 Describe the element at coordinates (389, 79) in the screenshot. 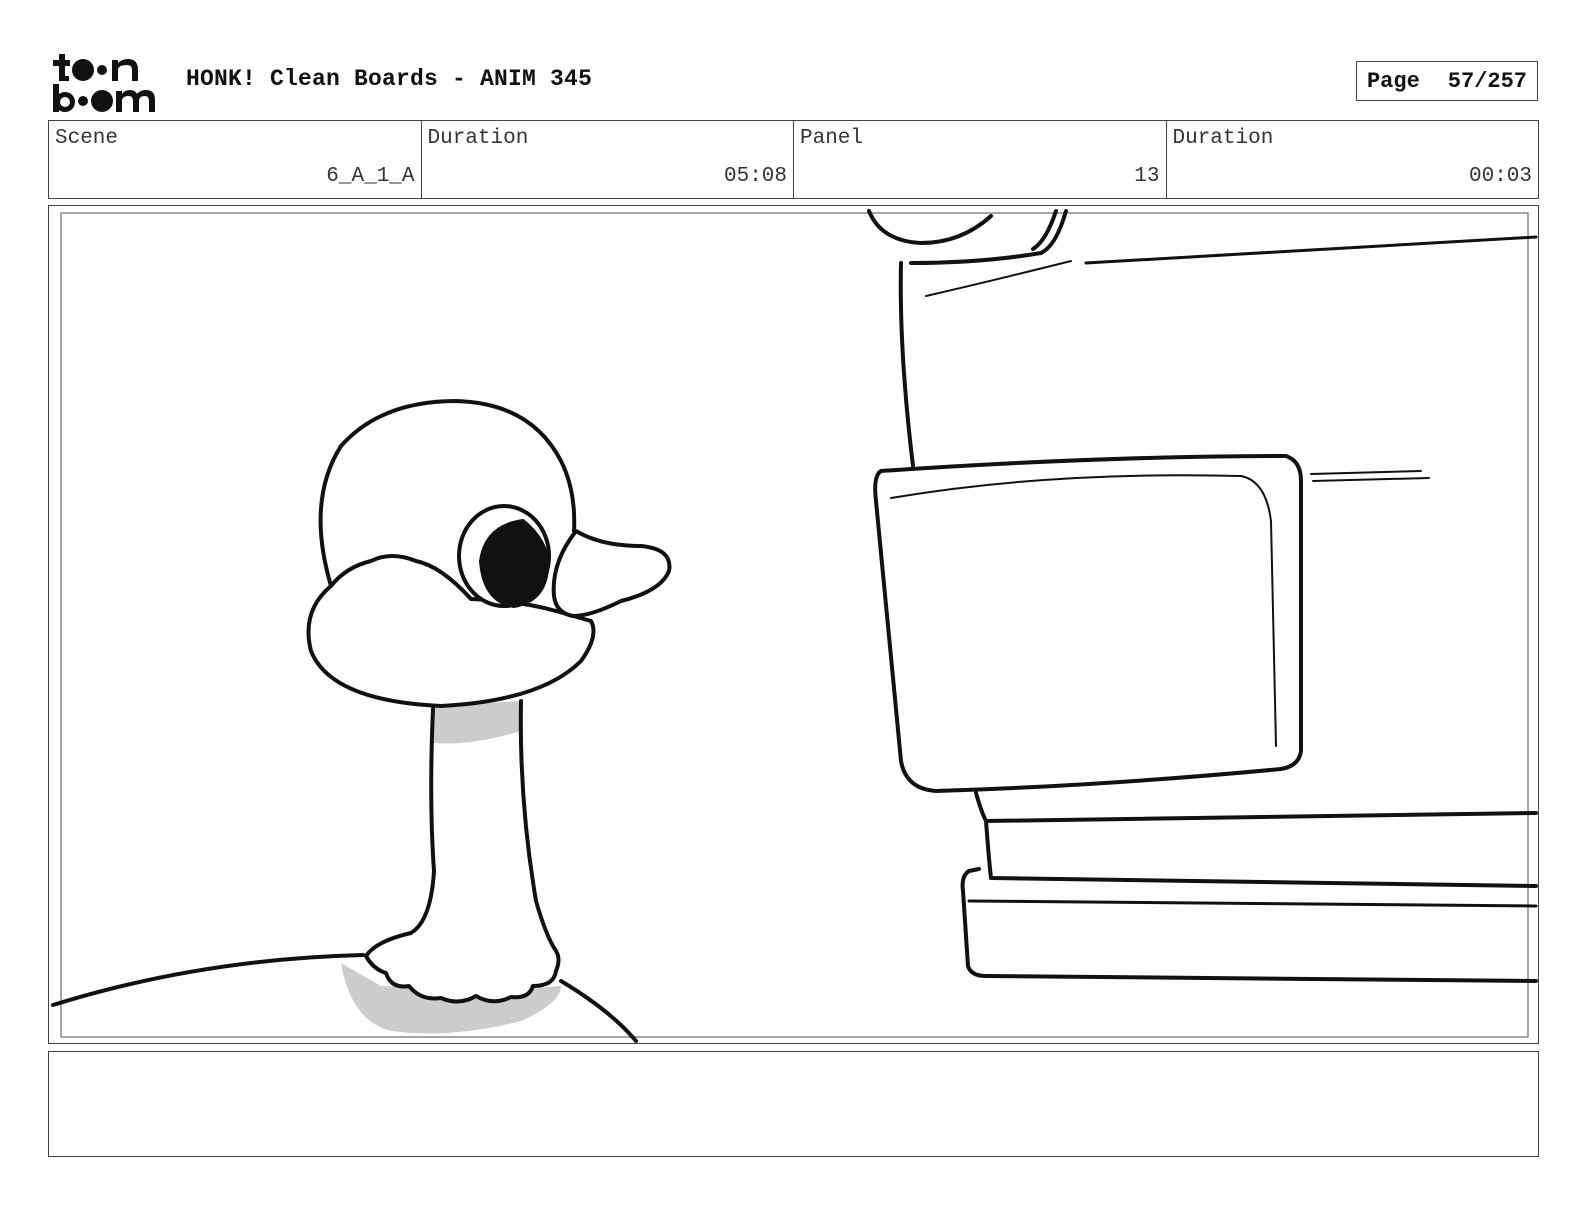

I see `document-title: HONK! Clean Boards - ANIM 345` at that location.